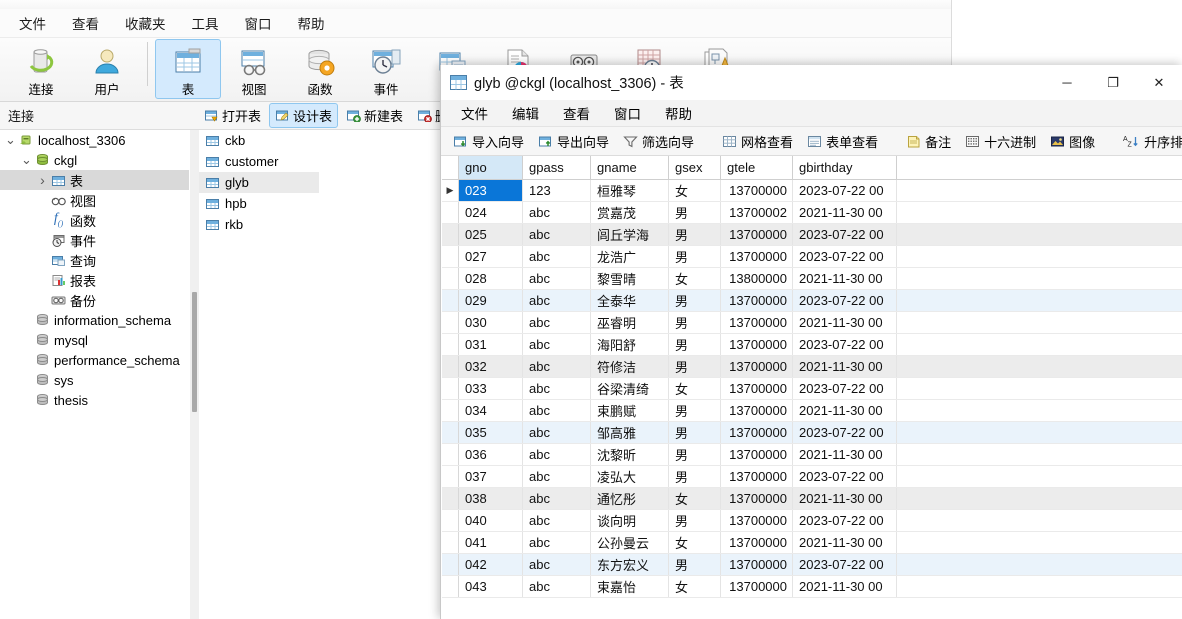  Describe the element at coordinates (525, 113) in the screenshot. I see `child-menu-item-1: 编辑` at that location.